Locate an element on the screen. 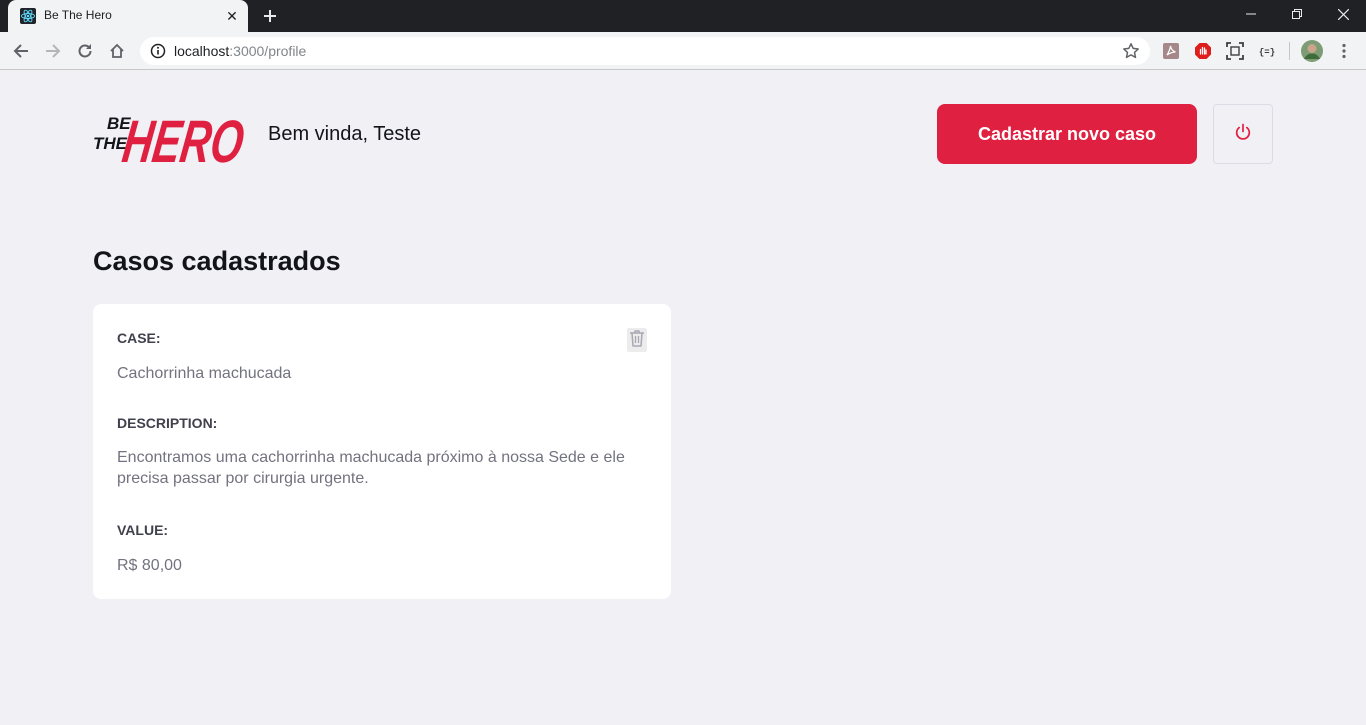  value-label: VALUE: is located at coordinates (143, 530).